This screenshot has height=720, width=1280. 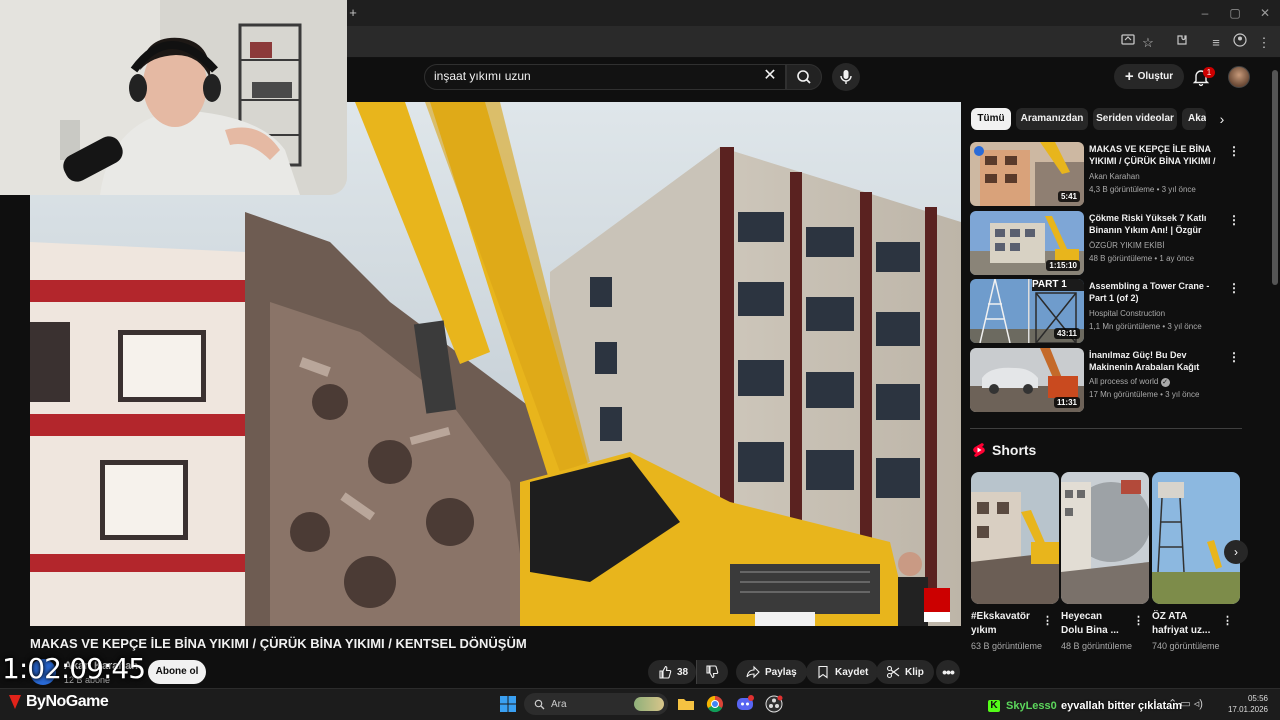 I want to click on recommendation-channel: Hospital Construction, so click(x=1159, y=314).